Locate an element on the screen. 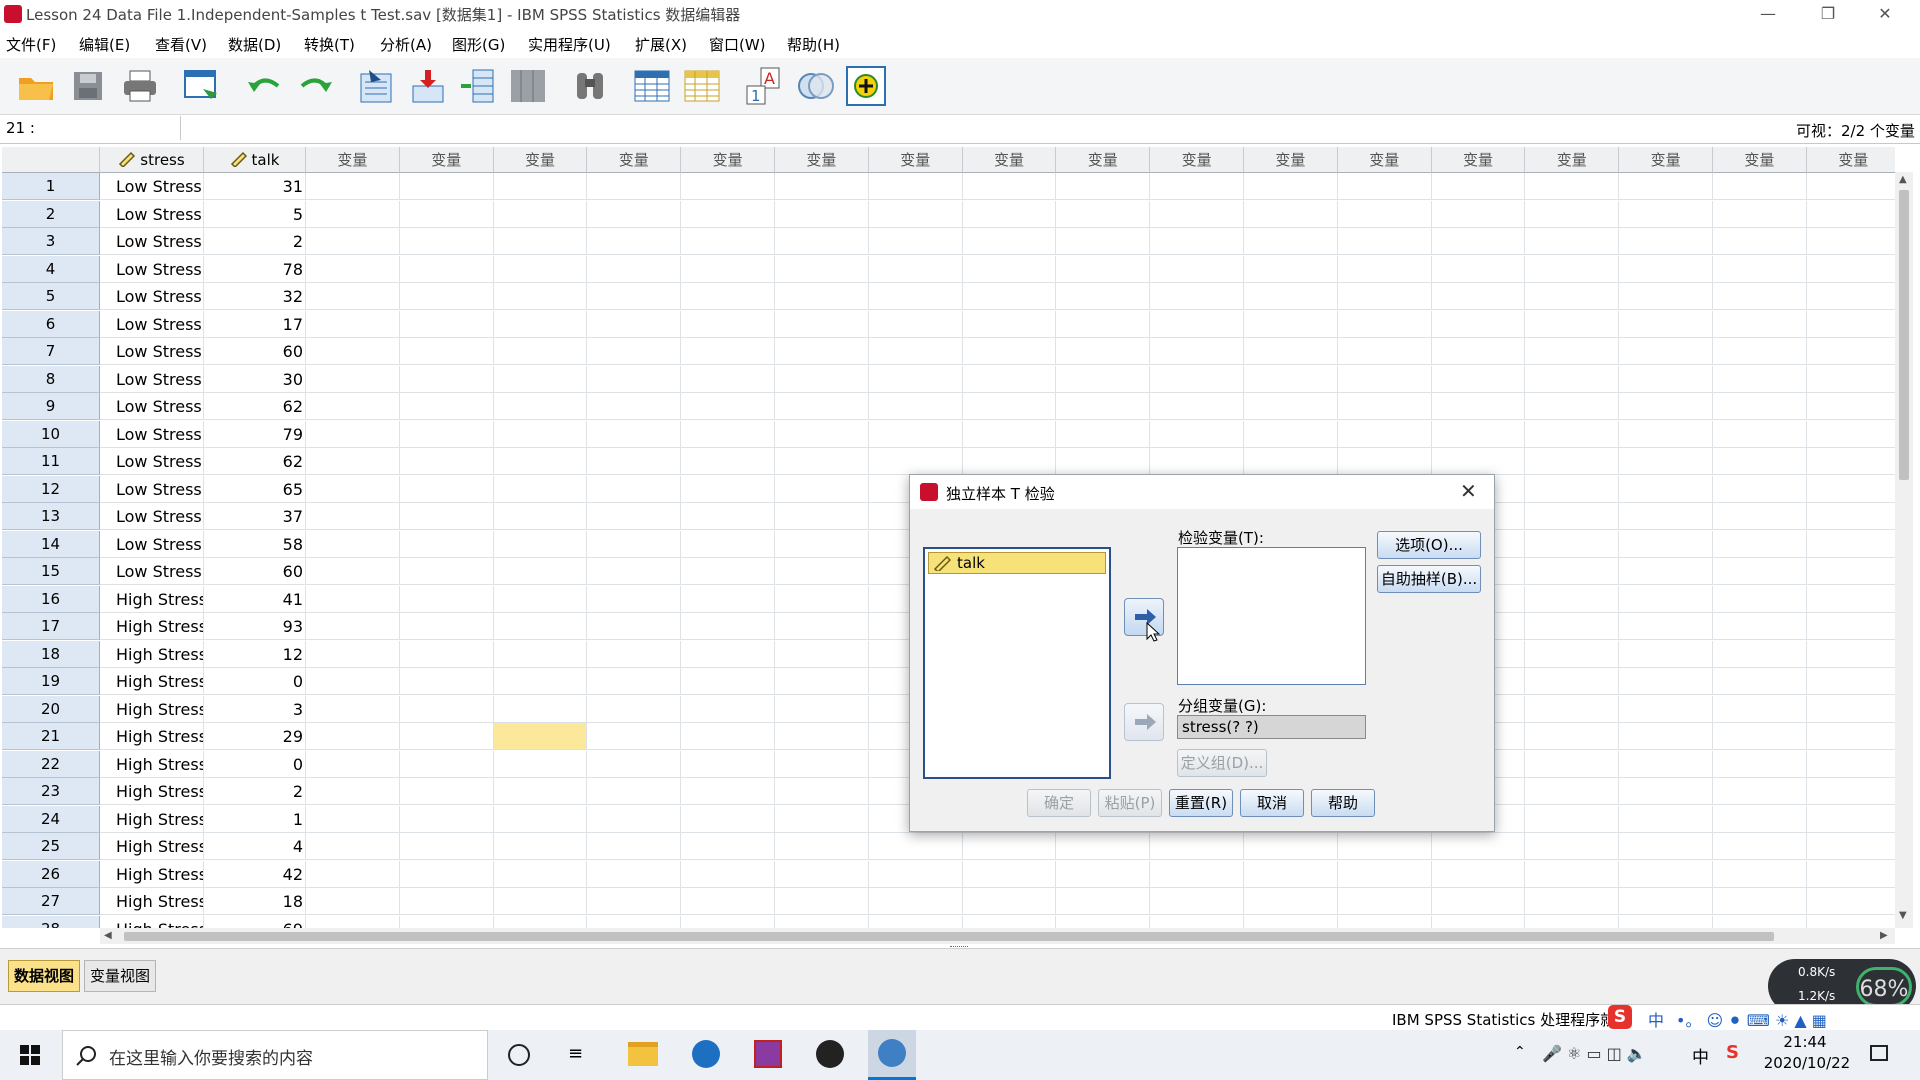 The height and width of the screenshot is (1080, 1920). row-number: 17 is located at coordinates (51, 626).